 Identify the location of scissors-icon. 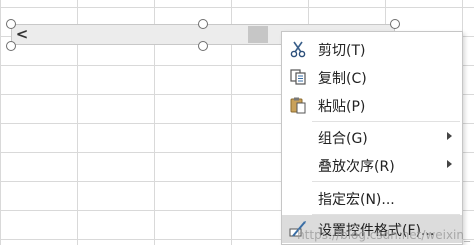
(298, 49).